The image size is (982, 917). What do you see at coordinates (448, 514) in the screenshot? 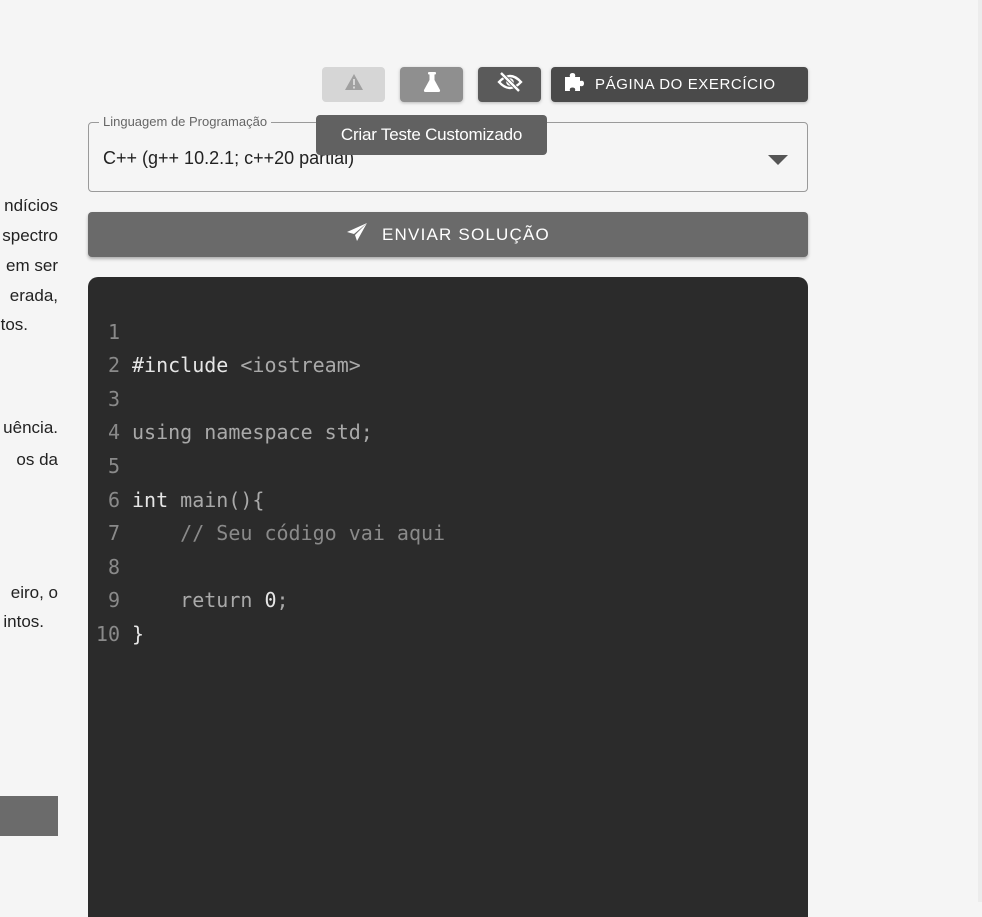
I see `code-line: 7` at bounding box center [448, 514].